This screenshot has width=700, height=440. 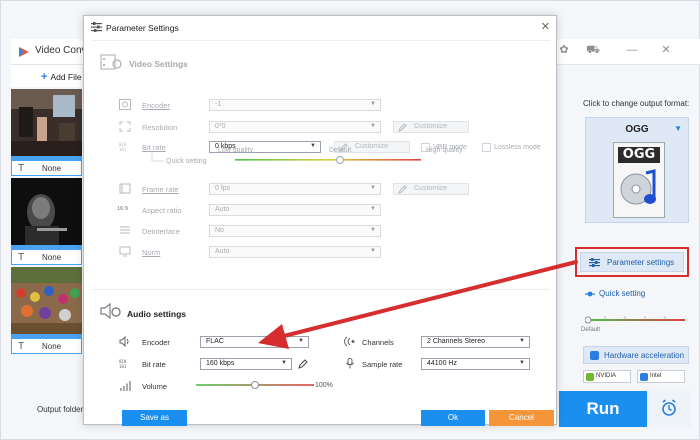 What do you see at coordinates (632, 239) in the screenshot?
I see `output-format-panel: Click to change output format: OGG ▼ OGG` at bounding box center [632, 239].